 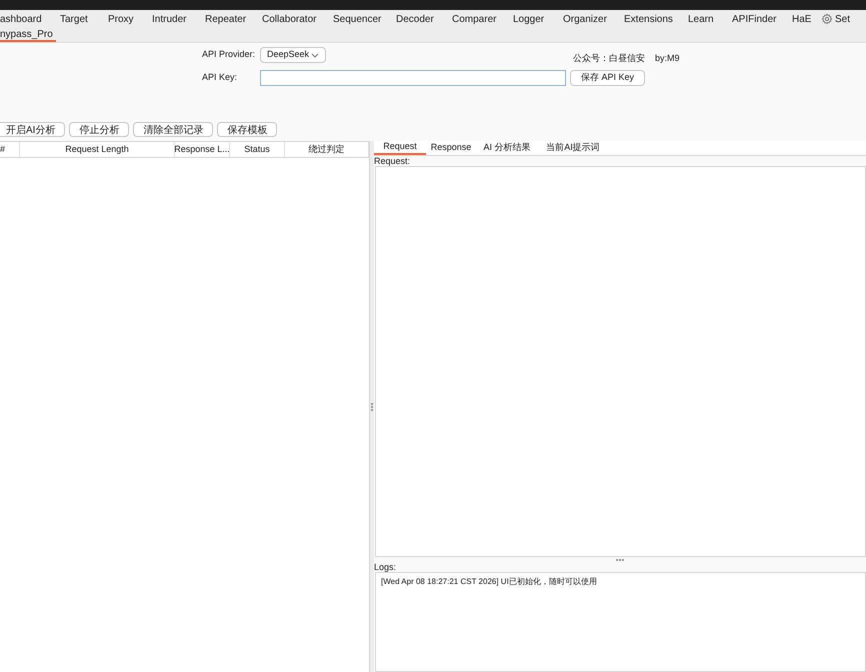 What do you see at coordinates (593, 19) in the screenshot?
I see `main-tab: Organizer` at bounding box center [593, 19].